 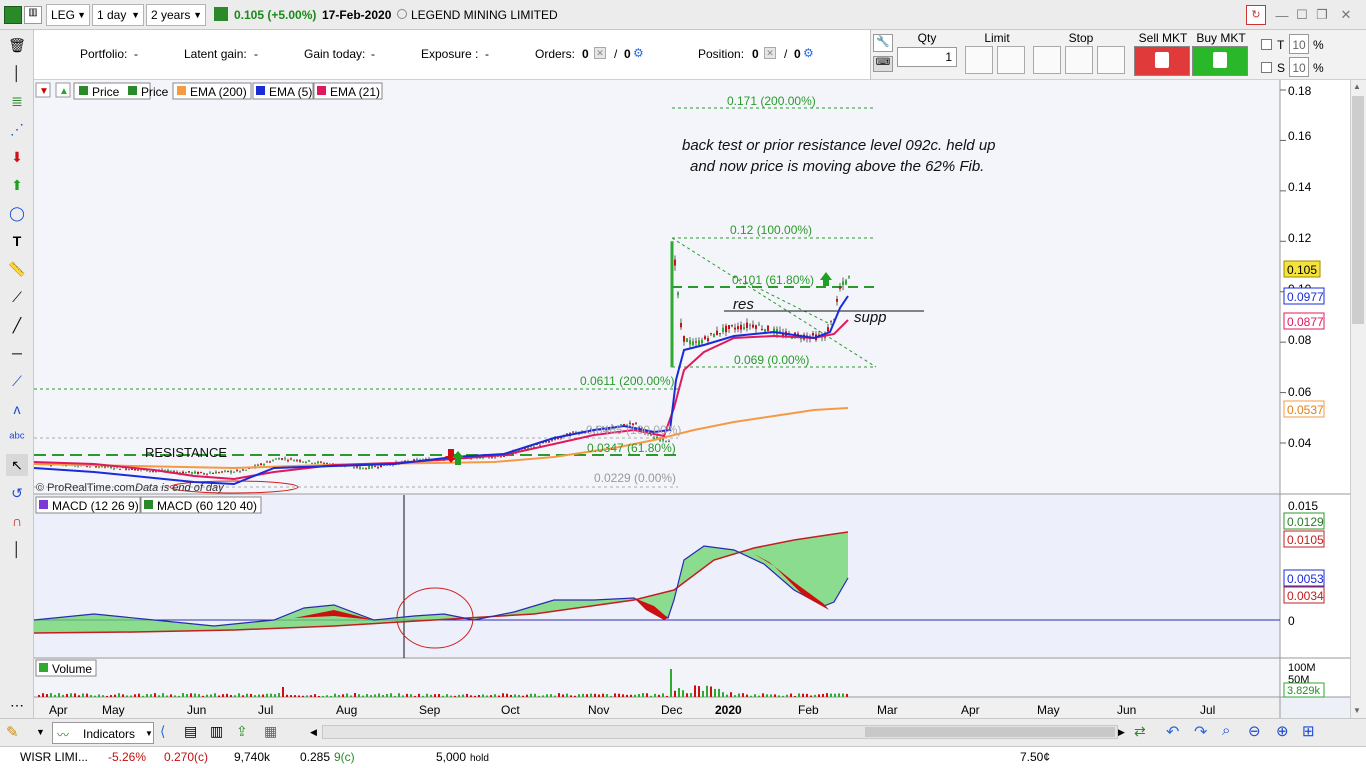 I want to click on scrollbar-thumb, so click(x=1358, y=210).